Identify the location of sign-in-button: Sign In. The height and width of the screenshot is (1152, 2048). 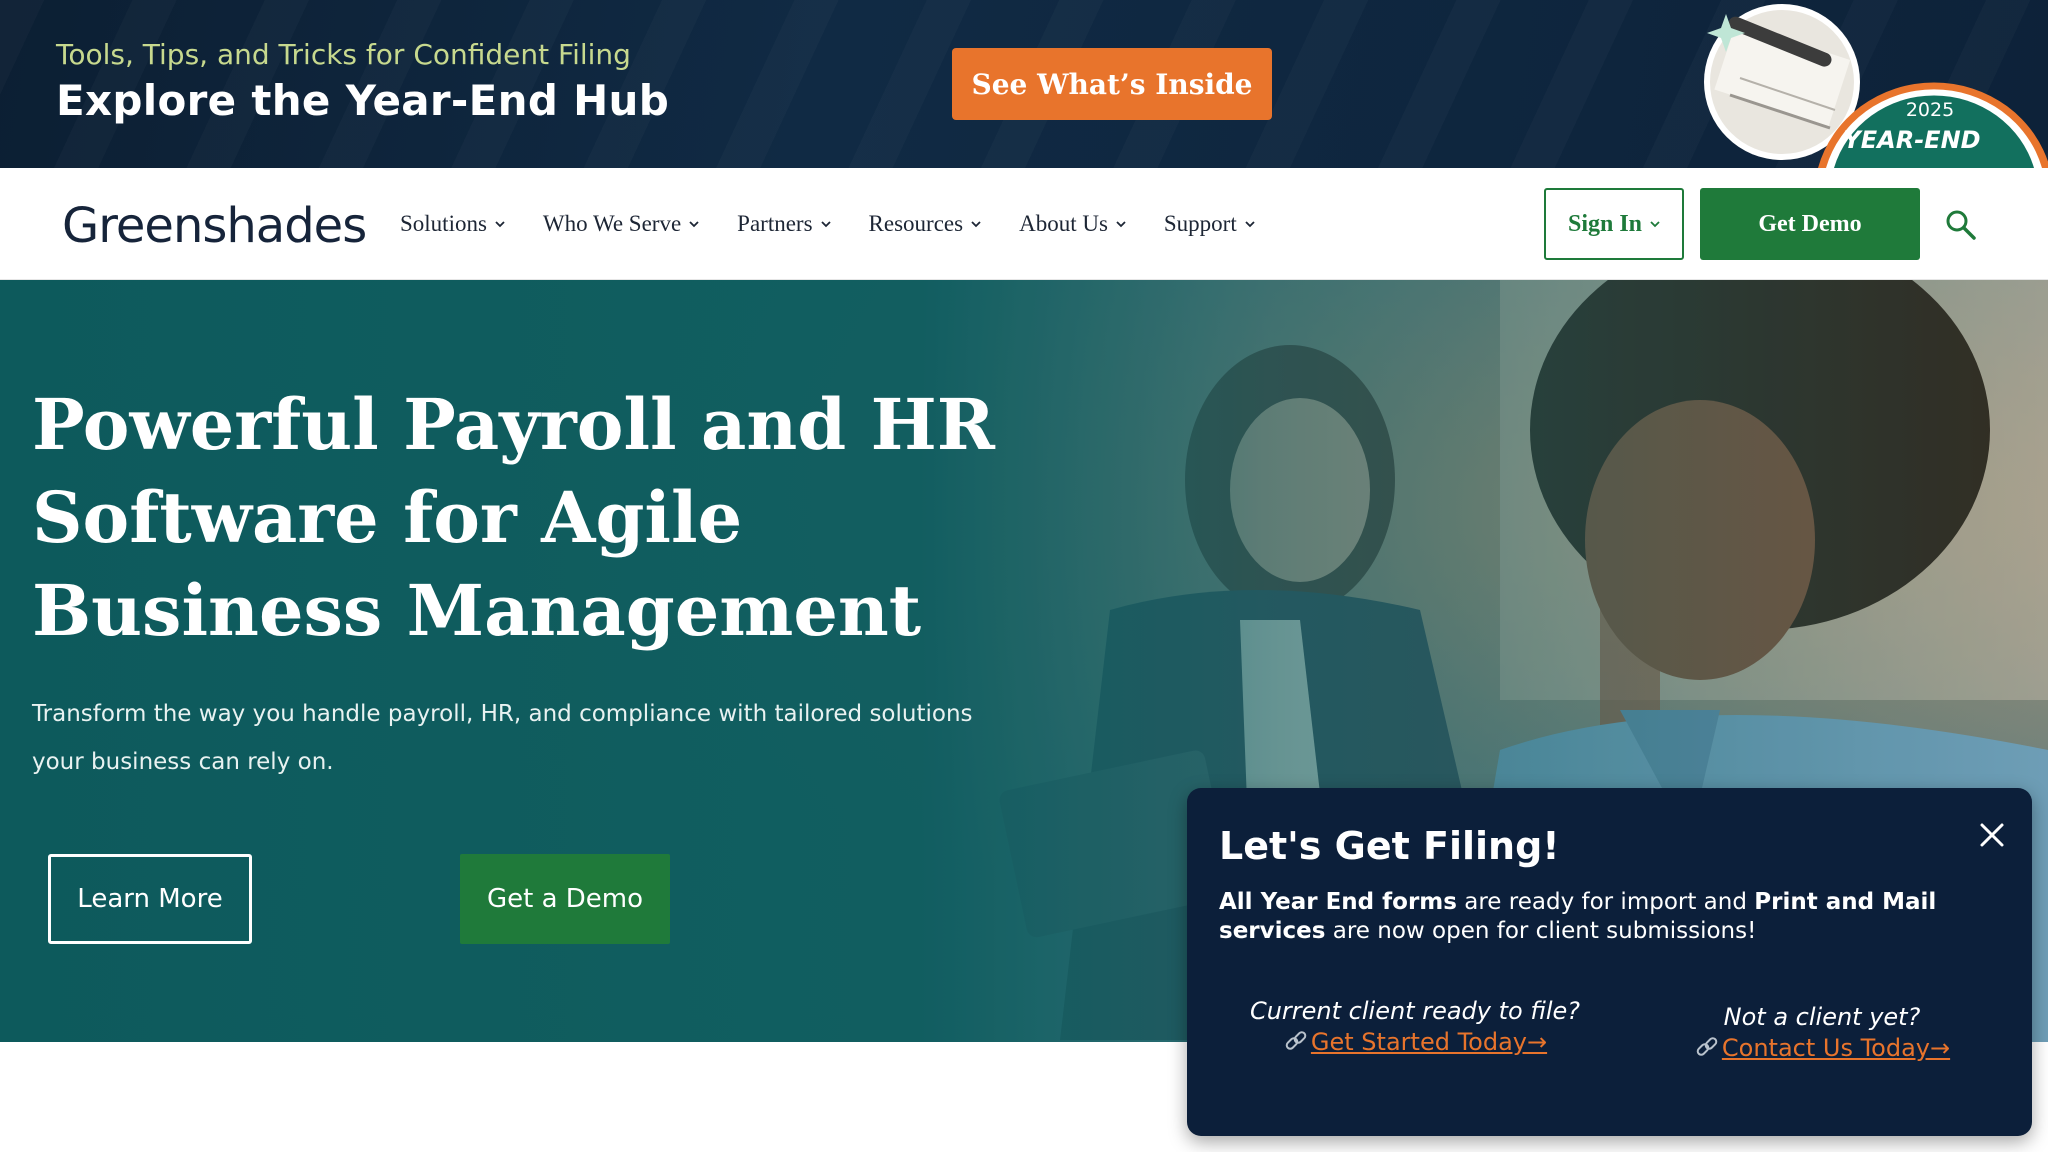
(1614, 224).